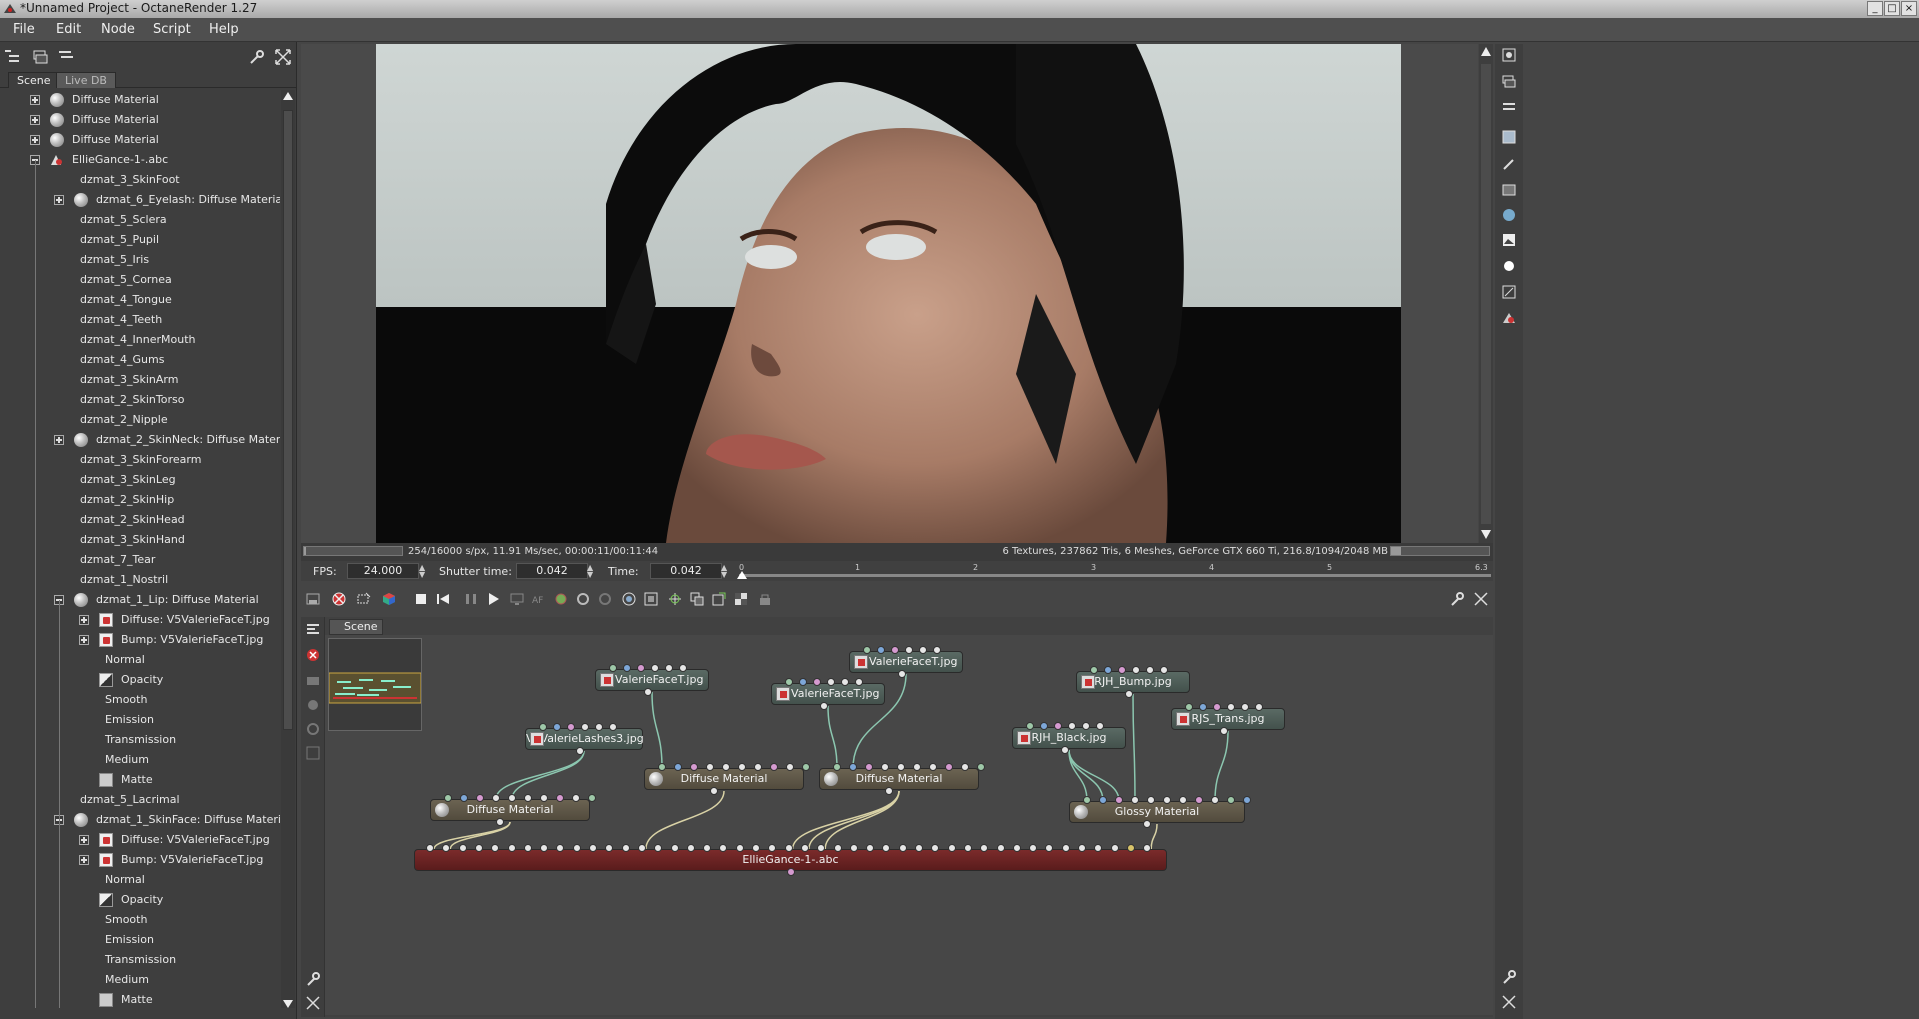 This screenshot has height=1019, width=1919. I want to click on texture-node: RJH_Bump.jpg, so click(1133, 682).